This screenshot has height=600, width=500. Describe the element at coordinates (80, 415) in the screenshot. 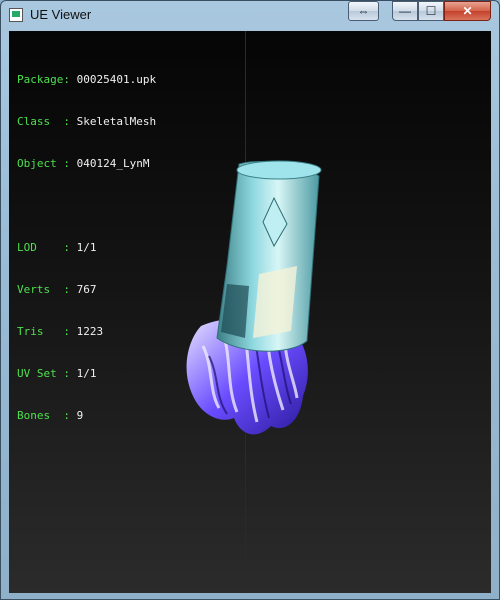

I see `info-value: 9` at that location.